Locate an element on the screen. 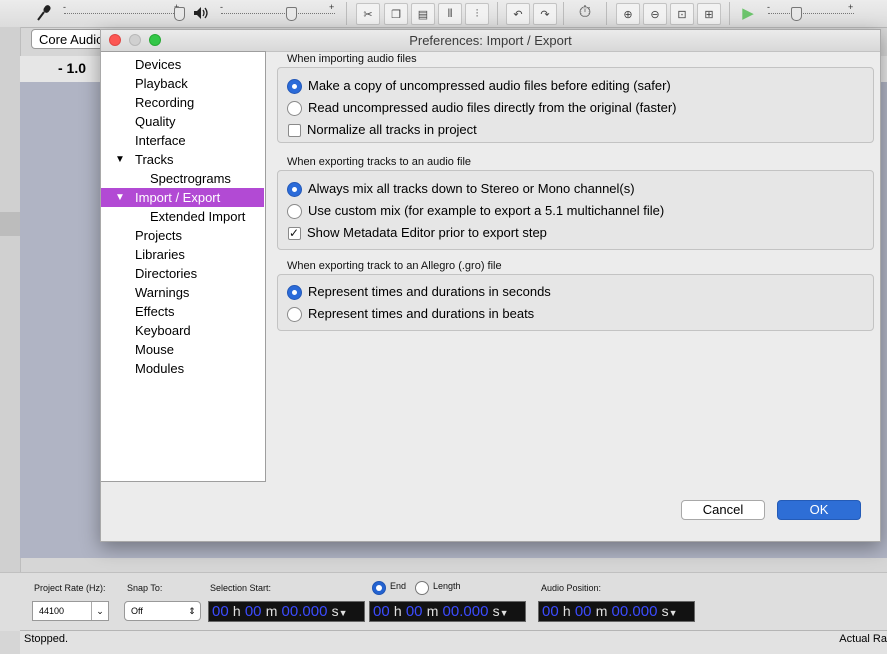 The height and width of the screenshot is (654, 887). beats-option: Represent times and durations in beats is located at coordinates (410, 314).